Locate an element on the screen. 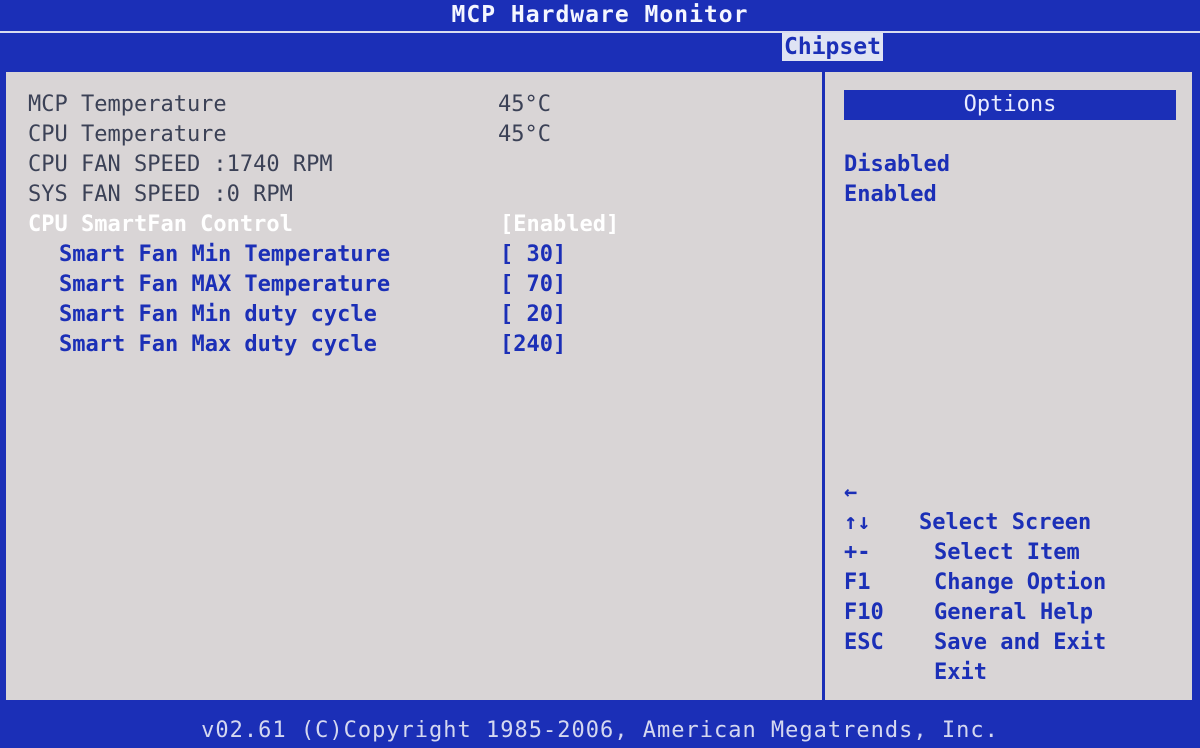  cpu-fan-speed: CPU FAN SPEED :1740 RPM is located at coordinates (180, 164).